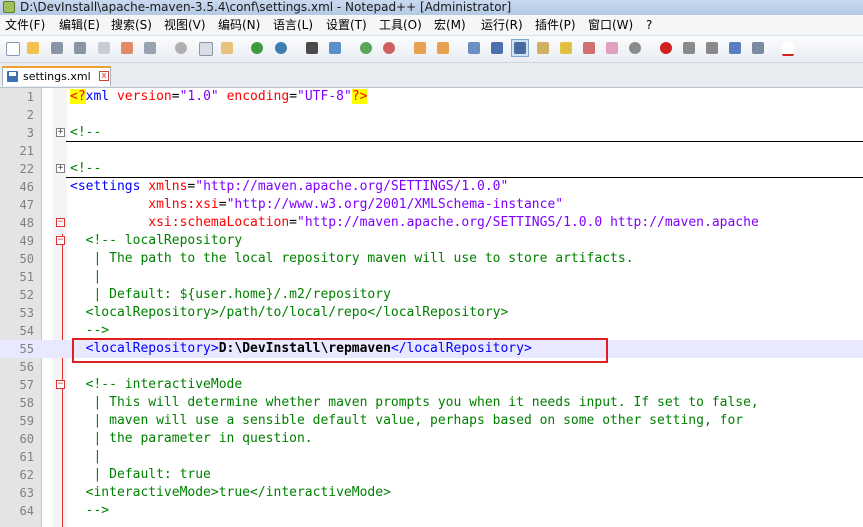  Describe the element at coordinates (346, 25) in the screenshot. I see `menu-settings: 设置(T)` at that location.